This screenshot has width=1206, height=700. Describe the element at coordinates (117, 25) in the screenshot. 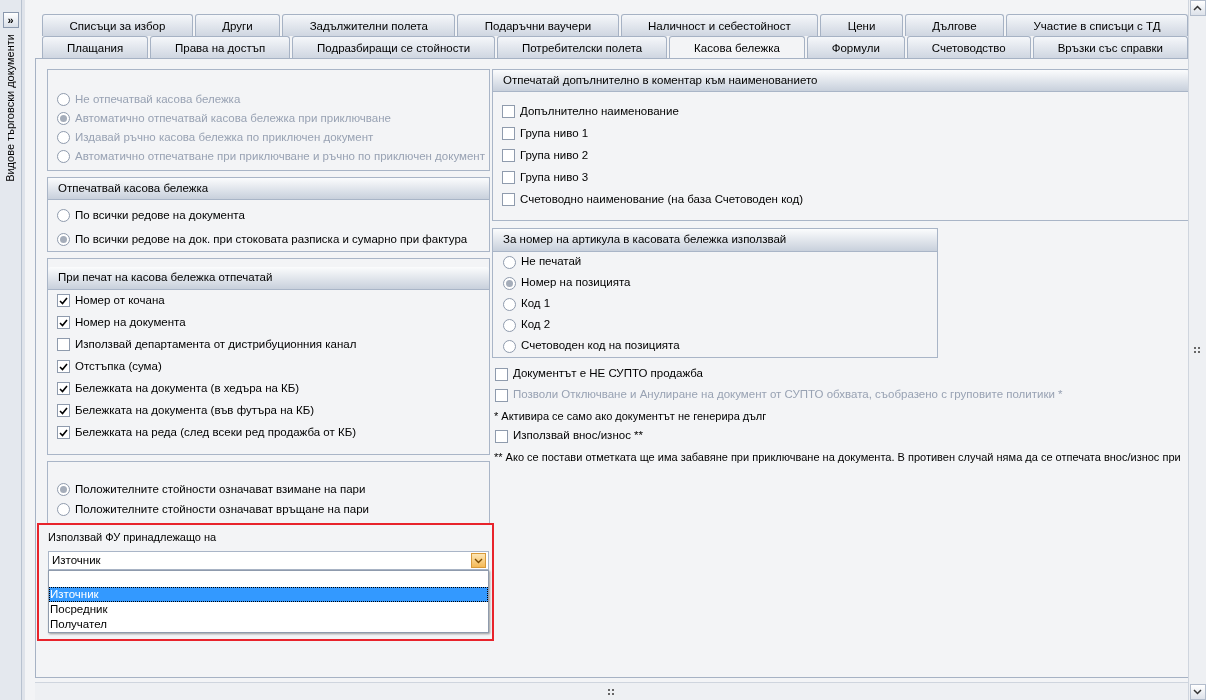

I see `tab: Списъци за избор` at that location.